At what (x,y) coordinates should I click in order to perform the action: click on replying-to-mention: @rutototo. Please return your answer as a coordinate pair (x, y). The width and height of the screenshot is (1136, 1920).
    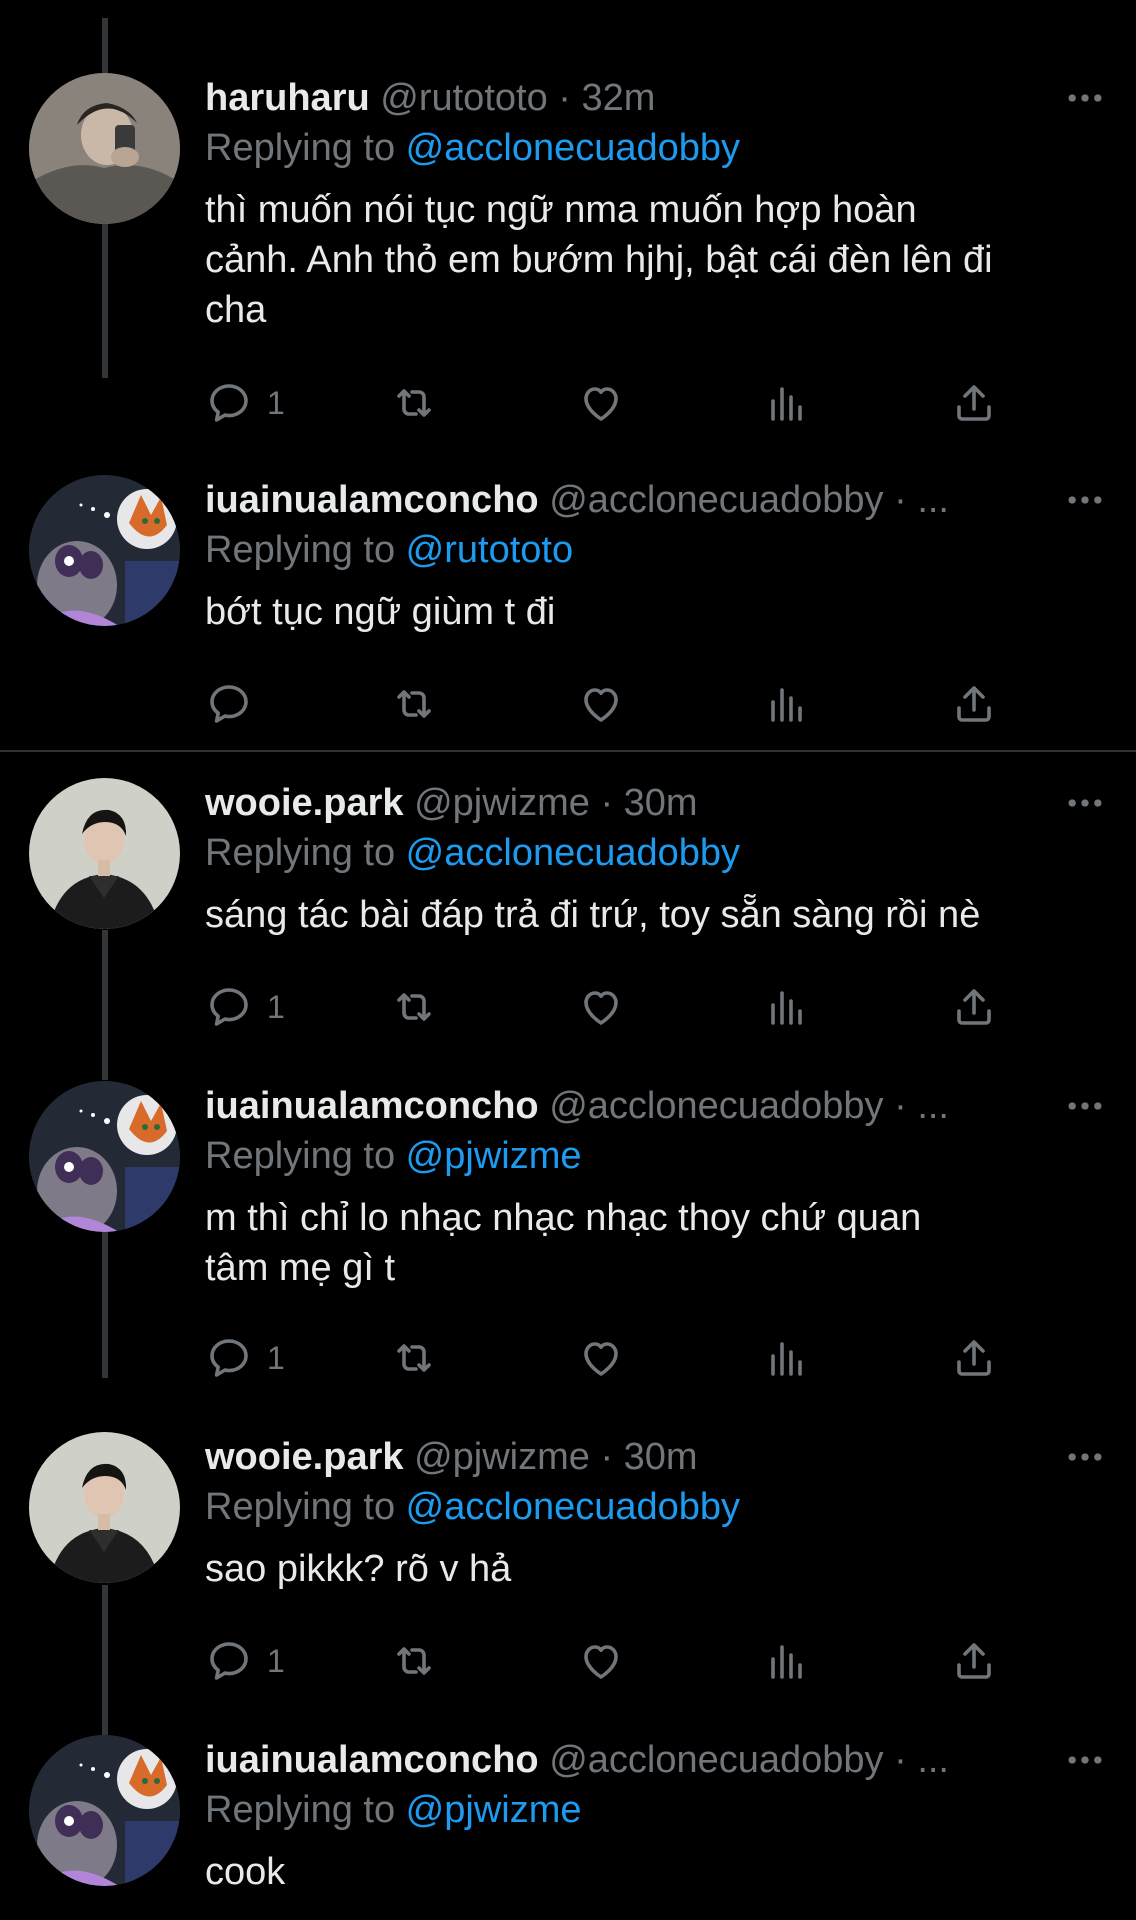
    Looking at the image, I should click on (489, 550).